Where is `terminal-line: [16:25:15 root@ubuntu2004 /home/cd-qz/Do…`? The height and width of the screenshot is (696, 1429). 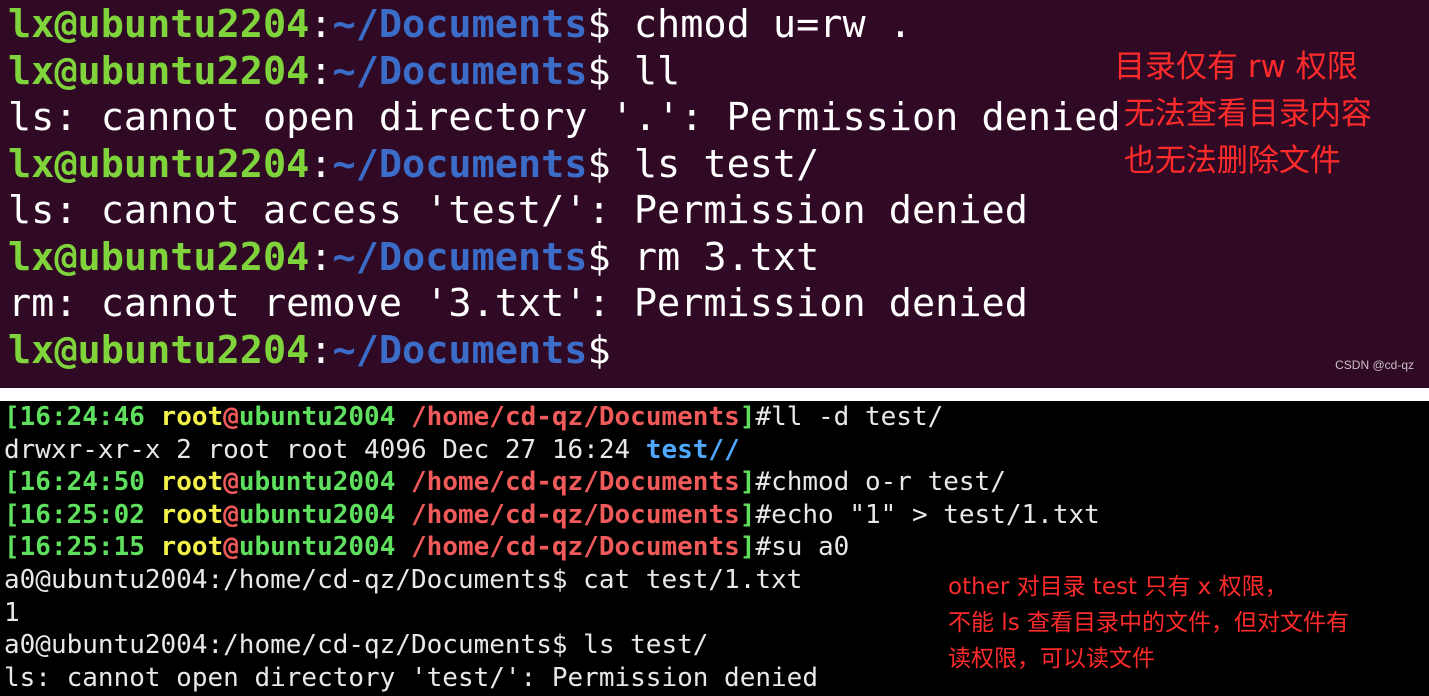
terminal-line: [16:25:15 root@ubuntu2004 /home/cd-qz/Do… is located at coordinates (427, 547).